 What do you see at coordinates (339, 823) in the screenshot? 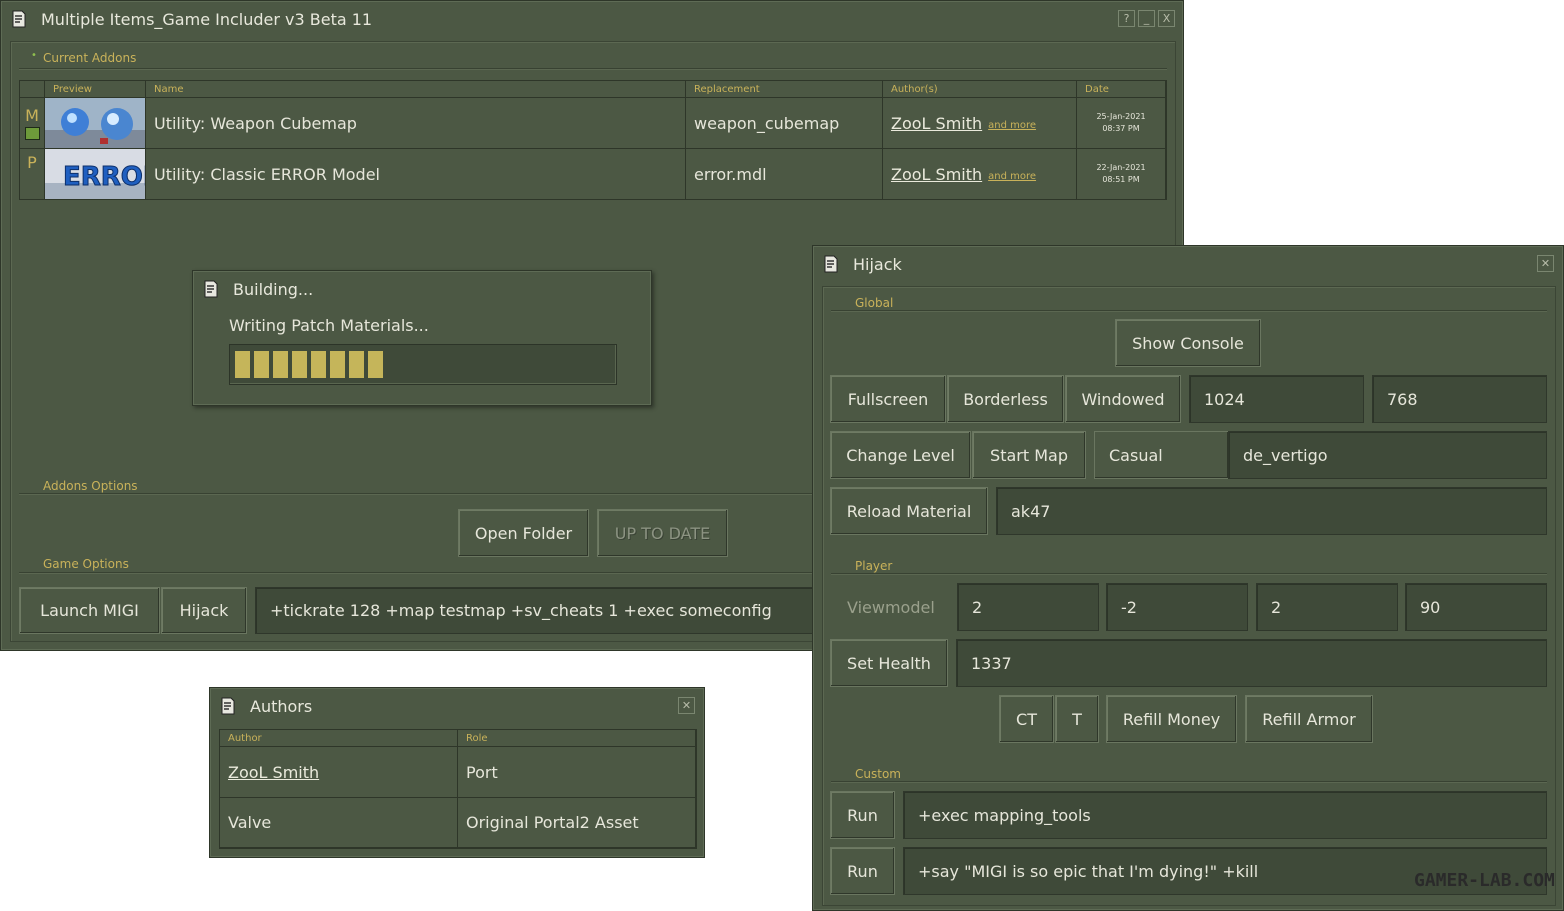
I see `author-cell: Valve` at bounding box center [339, 823].